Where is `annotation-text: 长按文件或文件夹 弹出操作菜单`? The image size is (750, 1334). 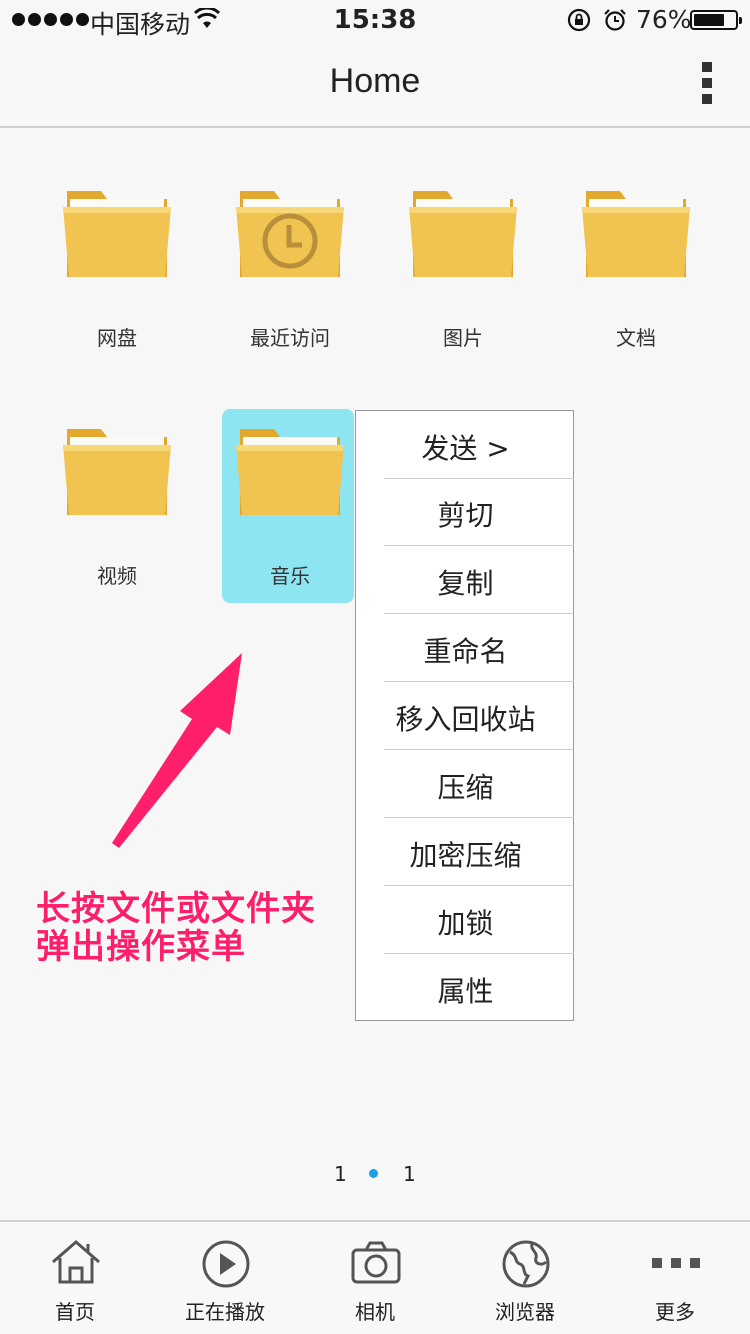
annotation-text: 长按文件或文件夹 弹出操作菜单 is located at coordinates (176, 928).